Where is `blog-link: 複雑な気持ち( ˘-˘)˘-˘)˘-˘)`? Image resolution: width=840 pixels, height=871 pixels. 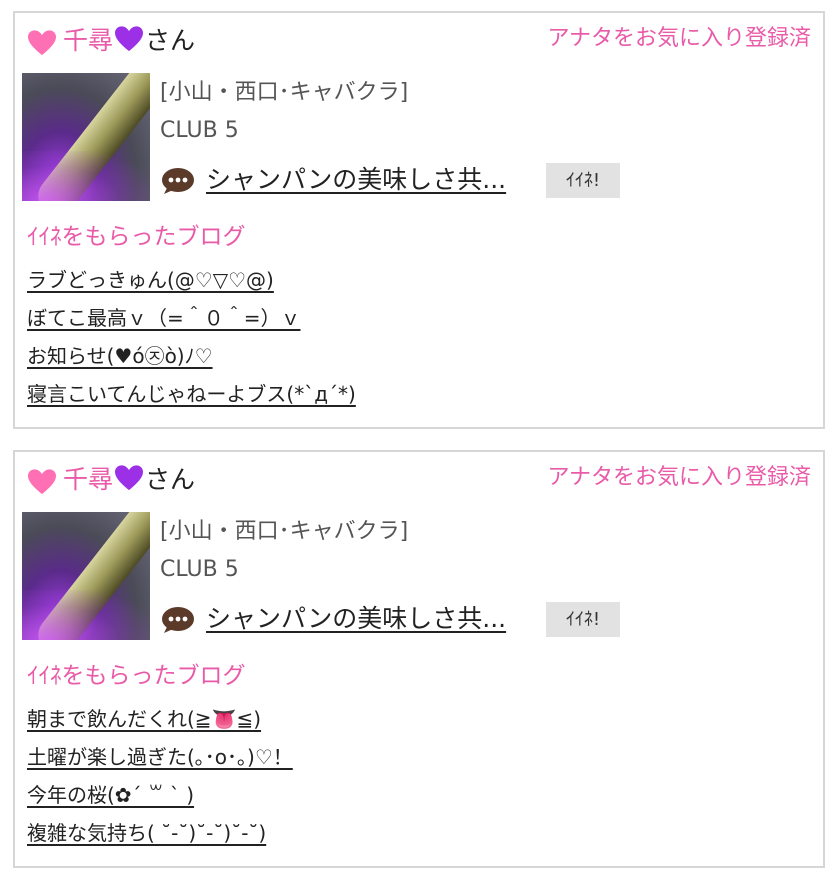 blog-link: 複雑な気持ち( ˘-˘)˘-˘)˘-˘) is located at coordinates (160, 840).